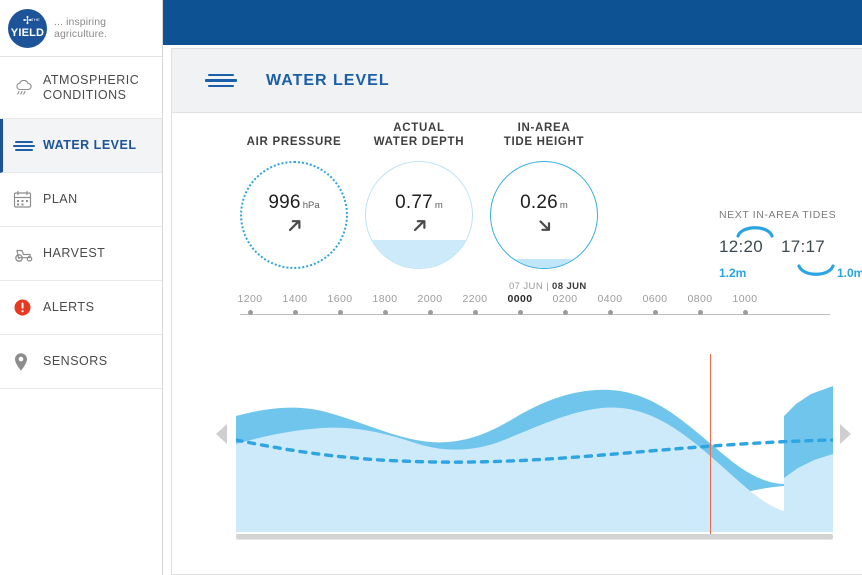 This screenshot has width=862, height=575. What do you see at coordinates (74, 253) in the screenshot?
I see `sidebar-item-label: HARVEST` at bounding box center [74, 253].